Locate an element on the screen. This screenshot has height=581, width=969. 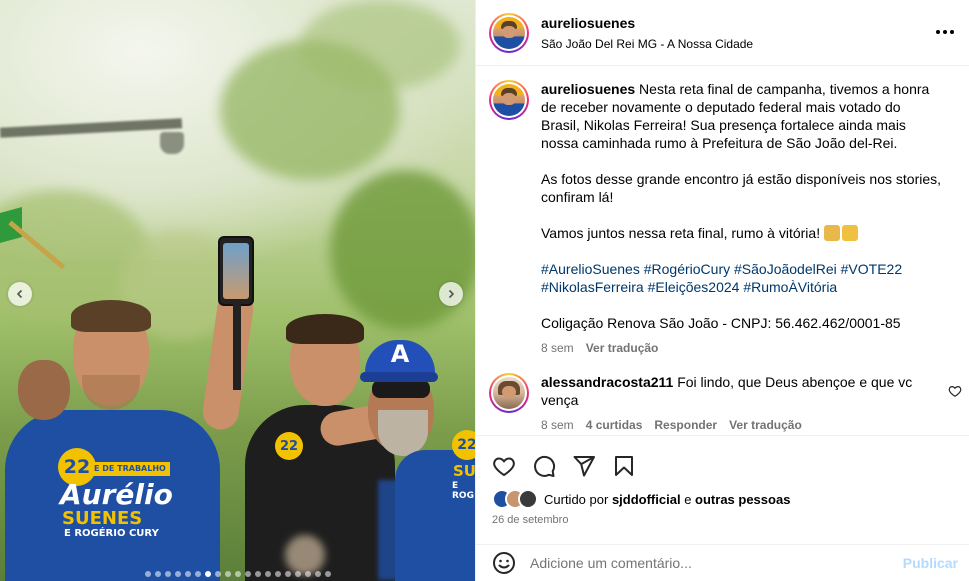
sticker-badge: 22 is located at coordinates (289, 446).